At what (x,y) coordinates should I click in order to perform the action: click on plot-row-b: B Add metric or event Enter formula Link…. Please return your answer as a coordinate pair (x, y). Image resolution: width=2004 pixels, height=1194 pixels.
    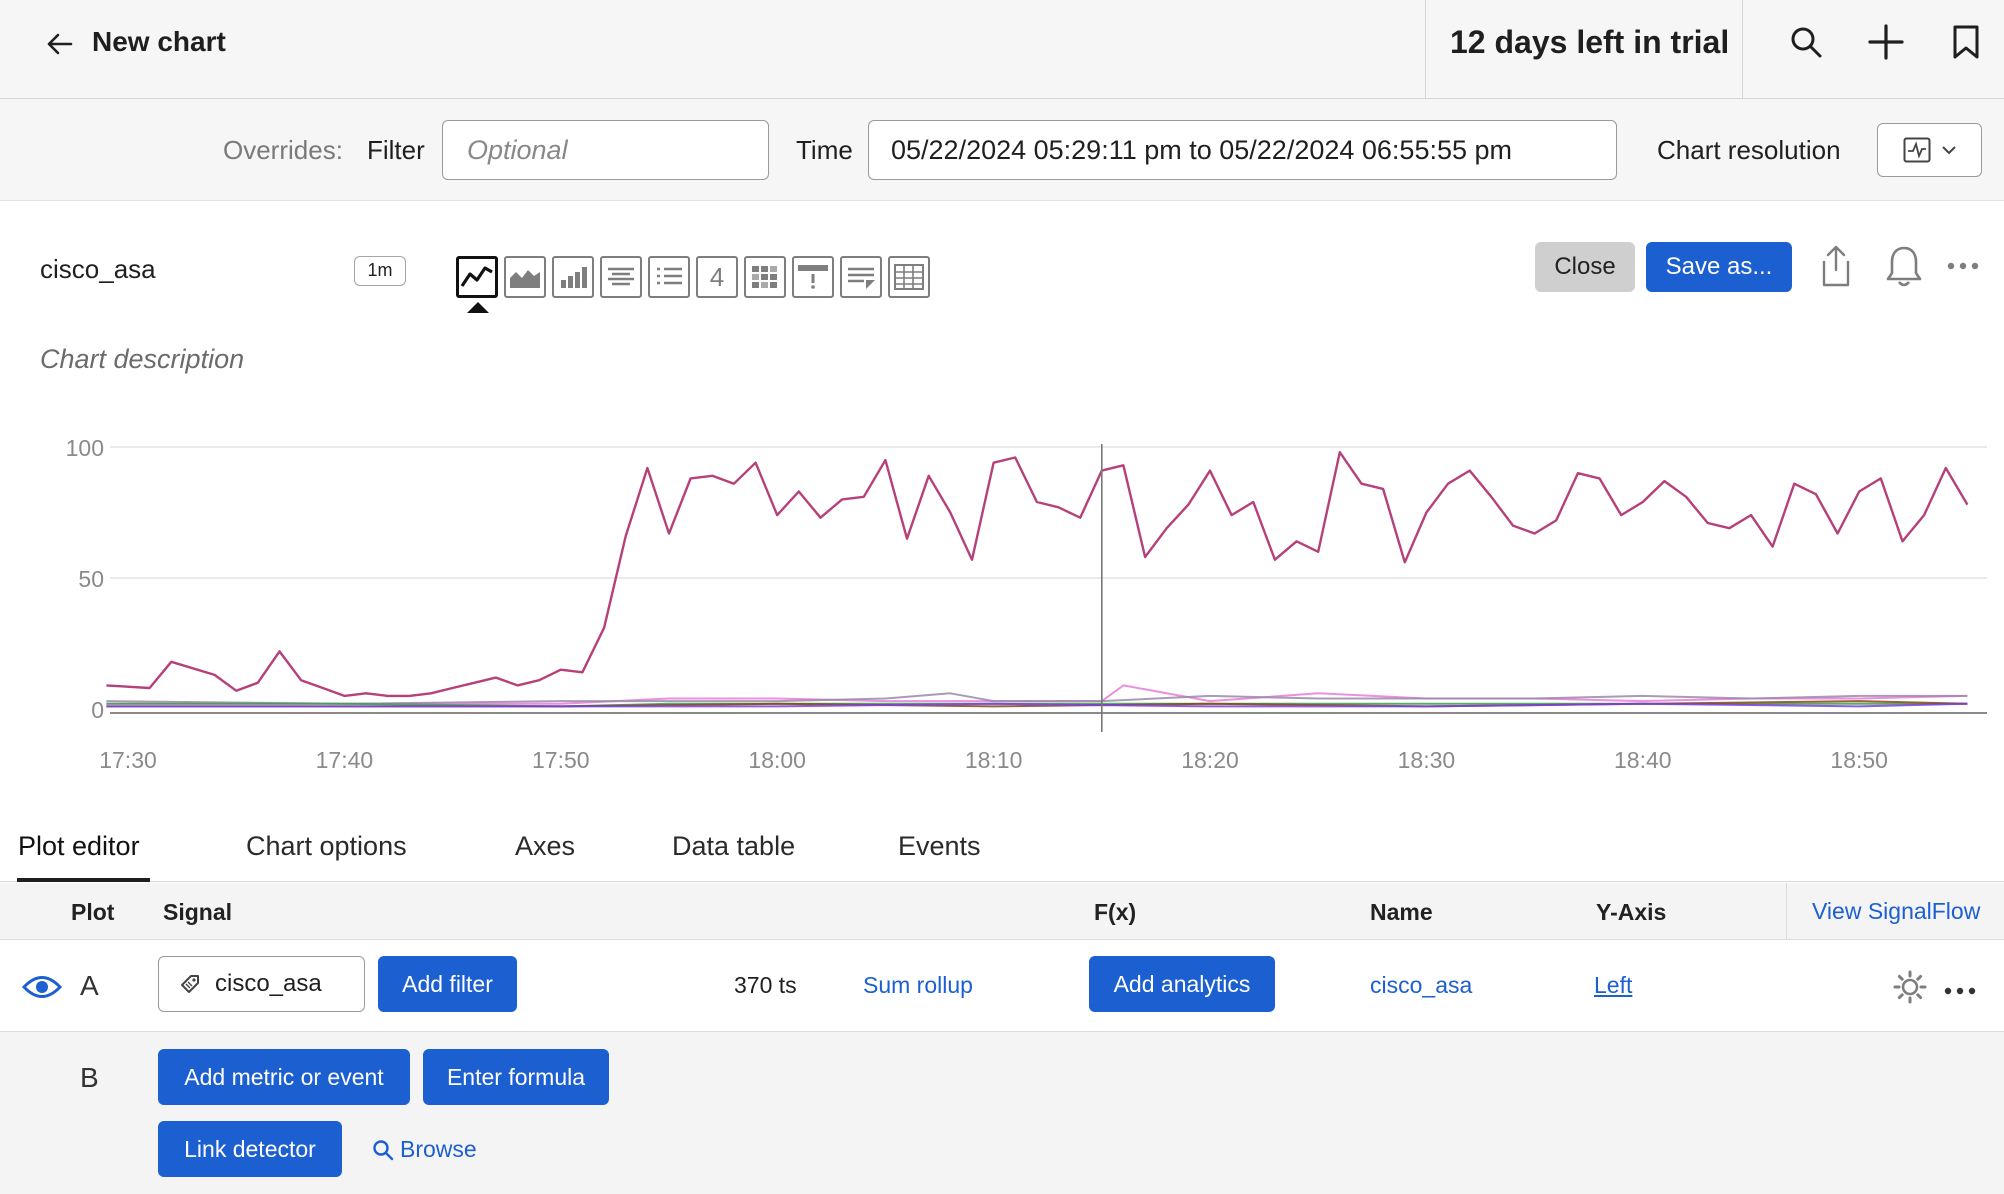
    Looking at the image, I should click on (1002, 1113).